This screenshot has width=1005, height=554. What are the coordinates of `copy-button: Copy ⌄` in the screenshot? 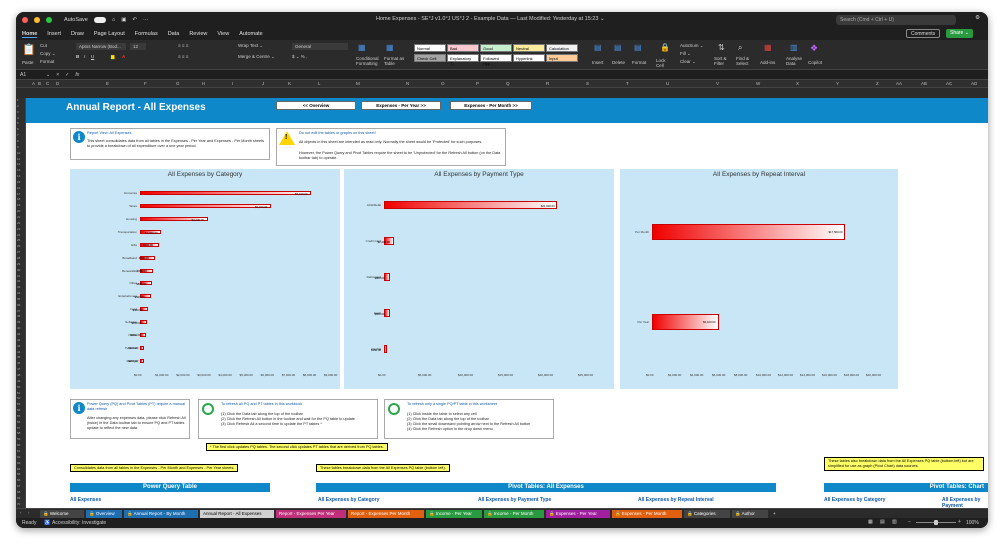 It's located at (48, 54).